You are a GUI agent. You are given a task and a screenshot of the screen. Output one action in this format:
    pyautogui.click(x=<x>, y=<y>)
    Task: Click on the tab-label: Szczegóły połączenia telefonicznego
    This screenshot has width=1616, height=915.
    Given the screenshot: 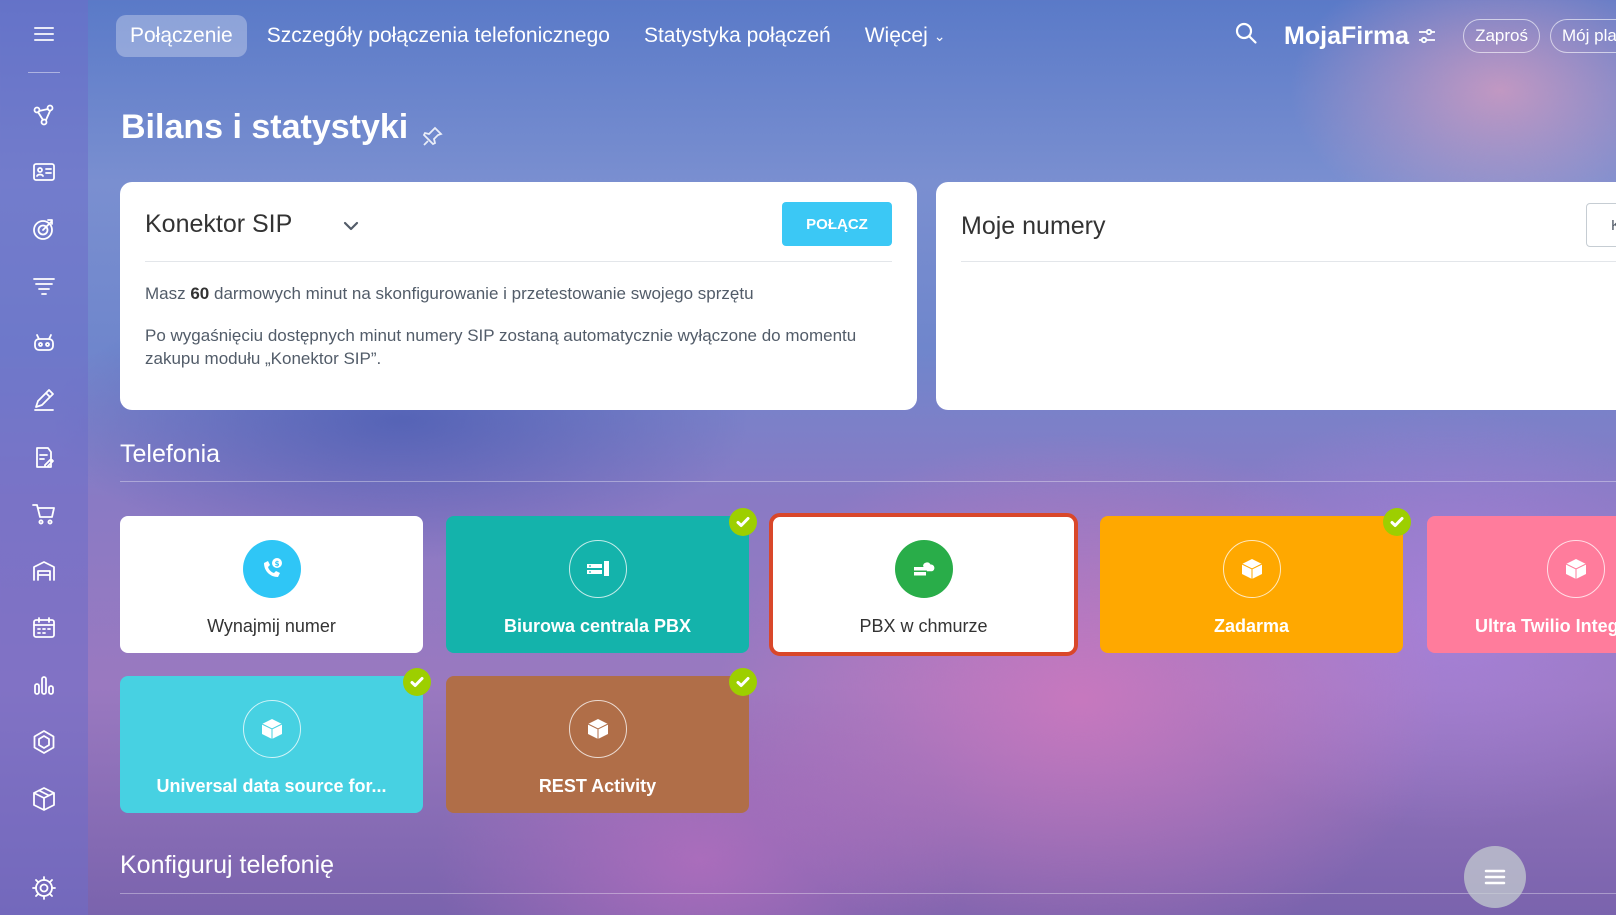 What is the action you would take?
    pyautogui.click(x=438, y=35)
    